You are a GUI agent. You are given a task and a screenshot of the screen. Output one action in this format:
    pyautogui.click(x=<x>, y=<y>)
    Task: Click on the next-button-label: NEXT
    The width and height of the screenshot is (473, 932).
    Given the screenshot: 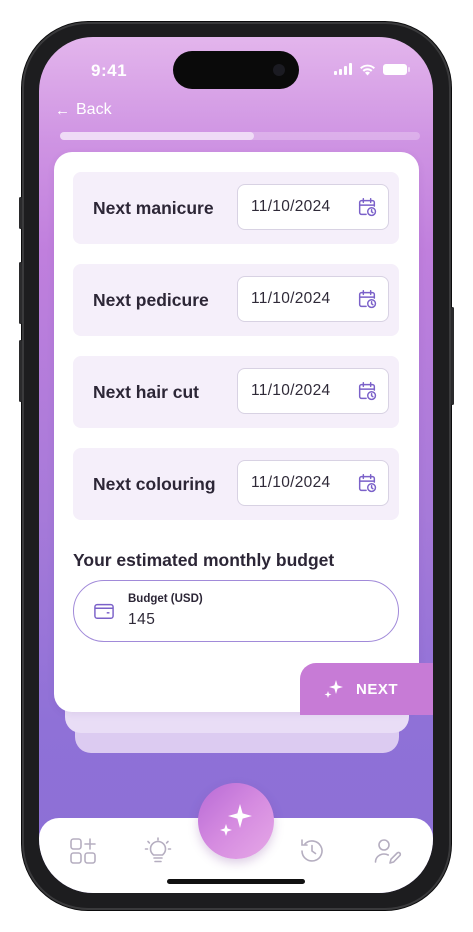 What is the action you would take?
    pyautogui.click(x=376, y=689)
    